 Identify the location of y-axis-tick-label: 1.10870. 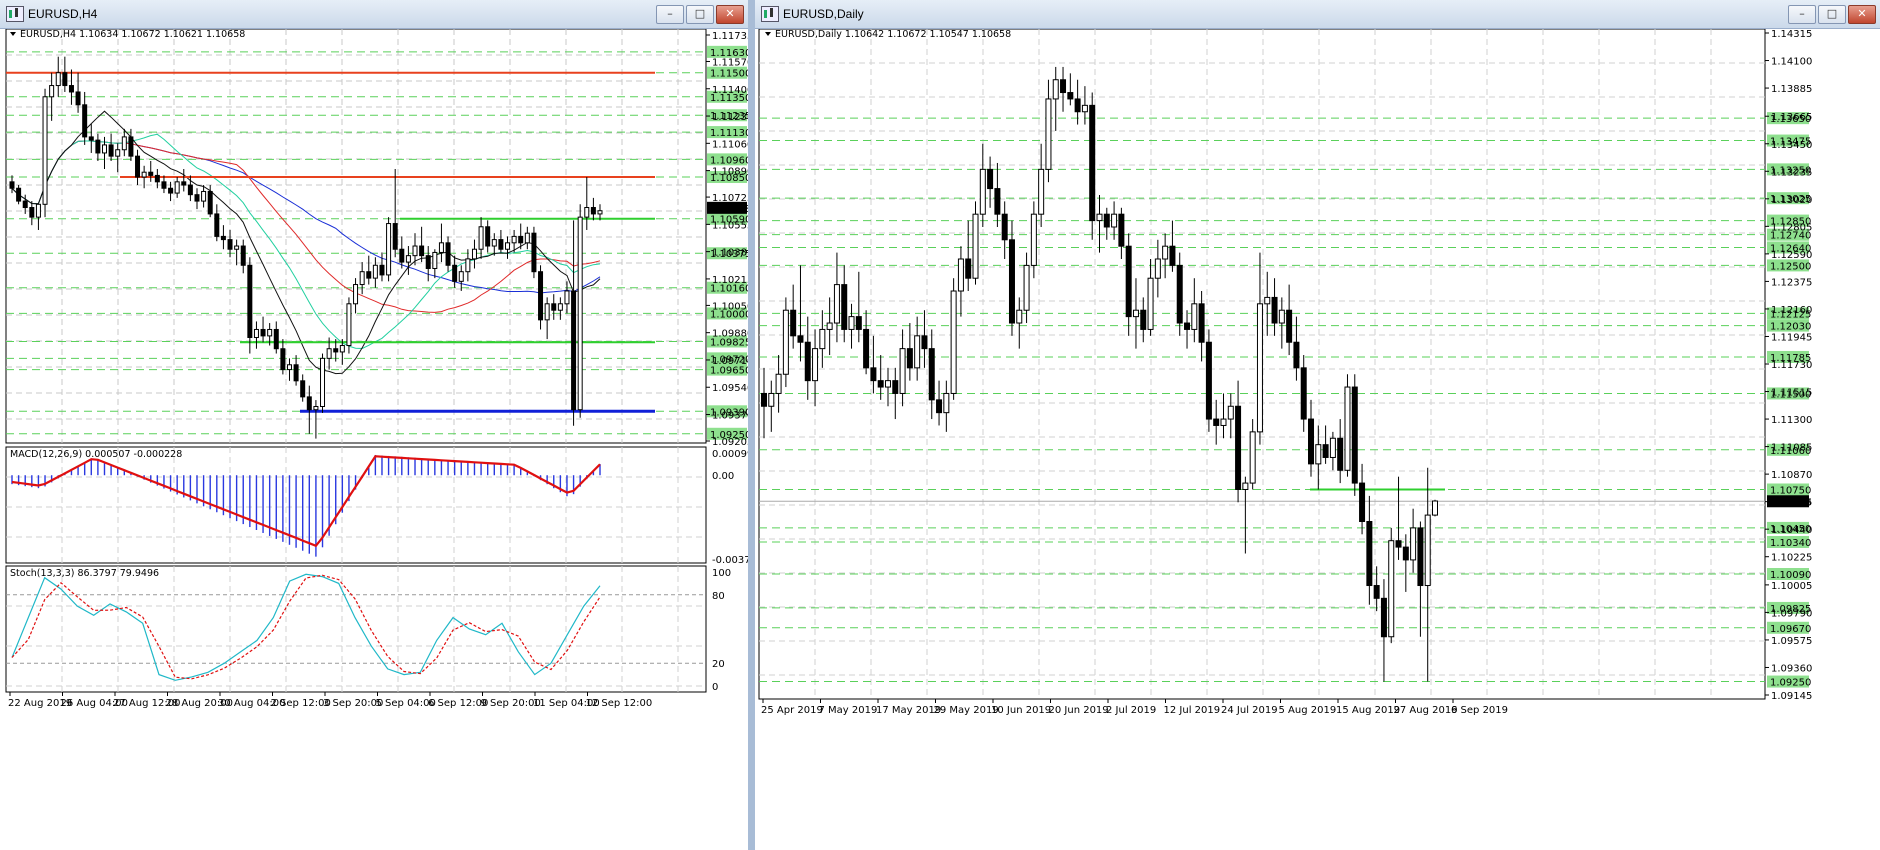
(1791, 475).